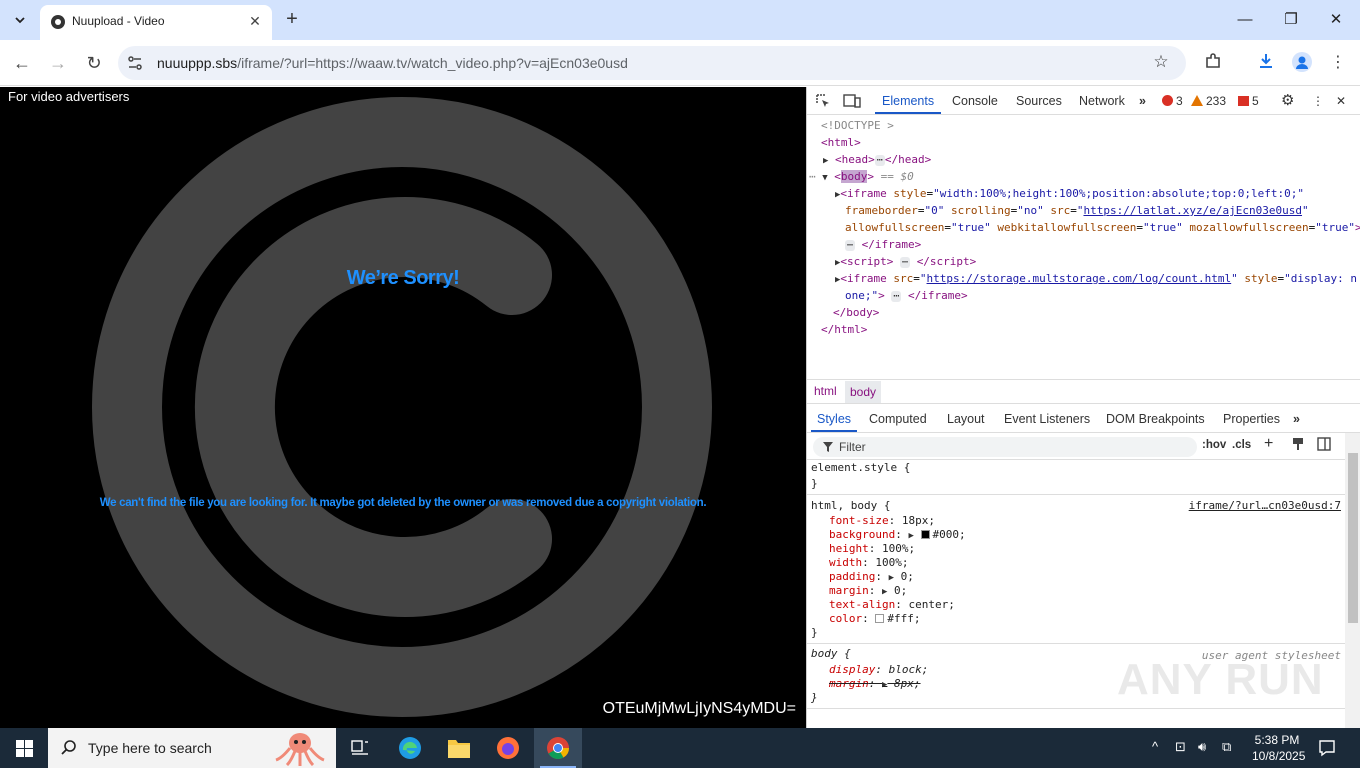 The height and width of the screenshot is (768, 1360). Describe the element at coordinates (1338, 63) in the screenshot. I see `kebab-menu-icon: ⋮` at that location.